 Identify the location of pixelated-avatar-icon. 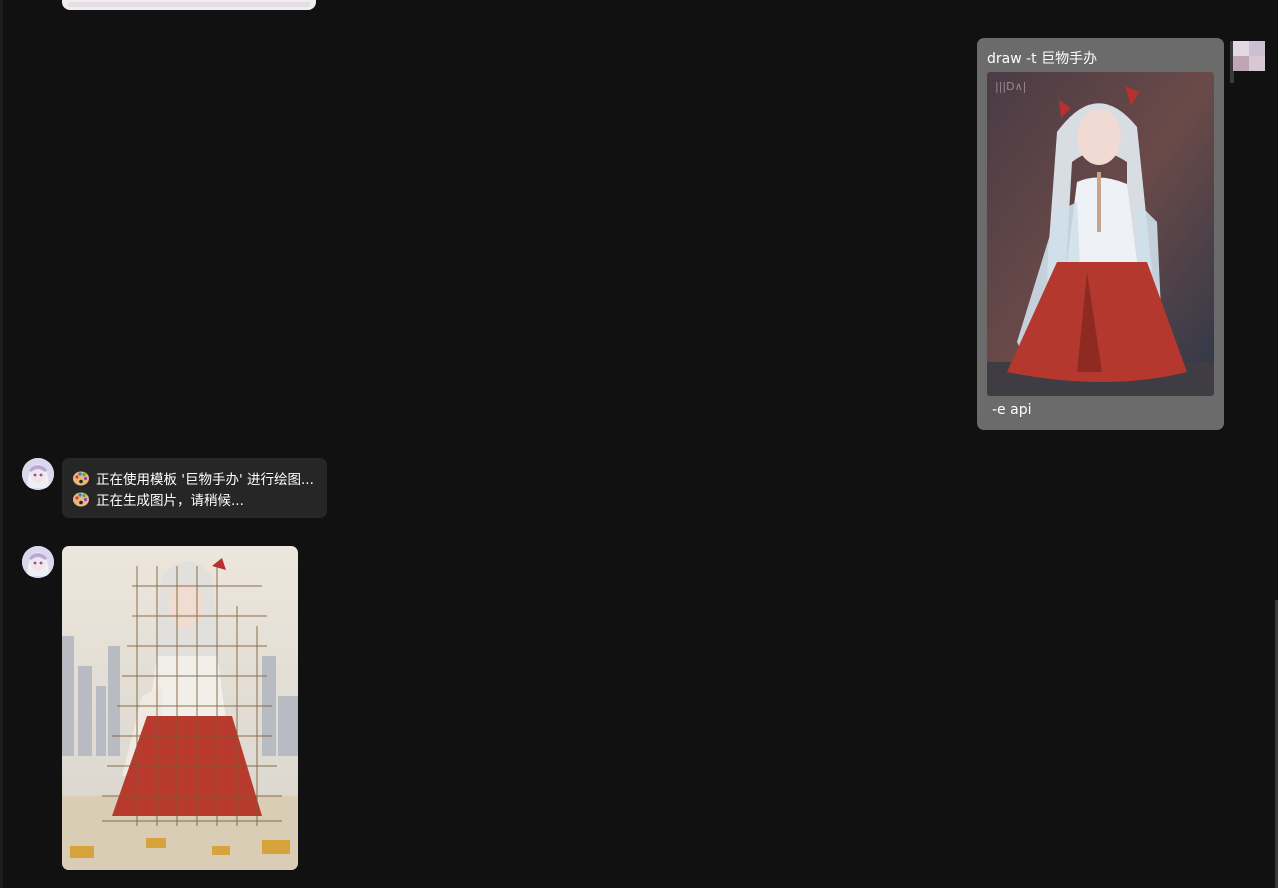
(1249, 56).